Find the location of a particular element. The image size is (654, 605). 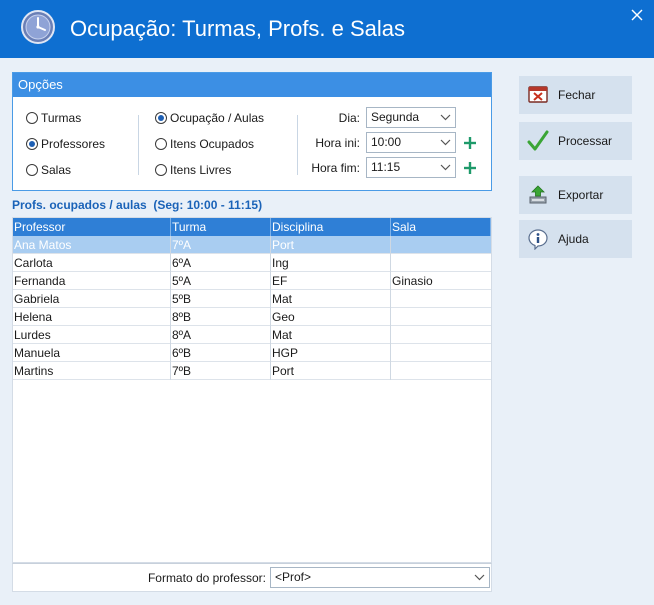

cell-turma: 5ºB is located at coordinates (221, 299).